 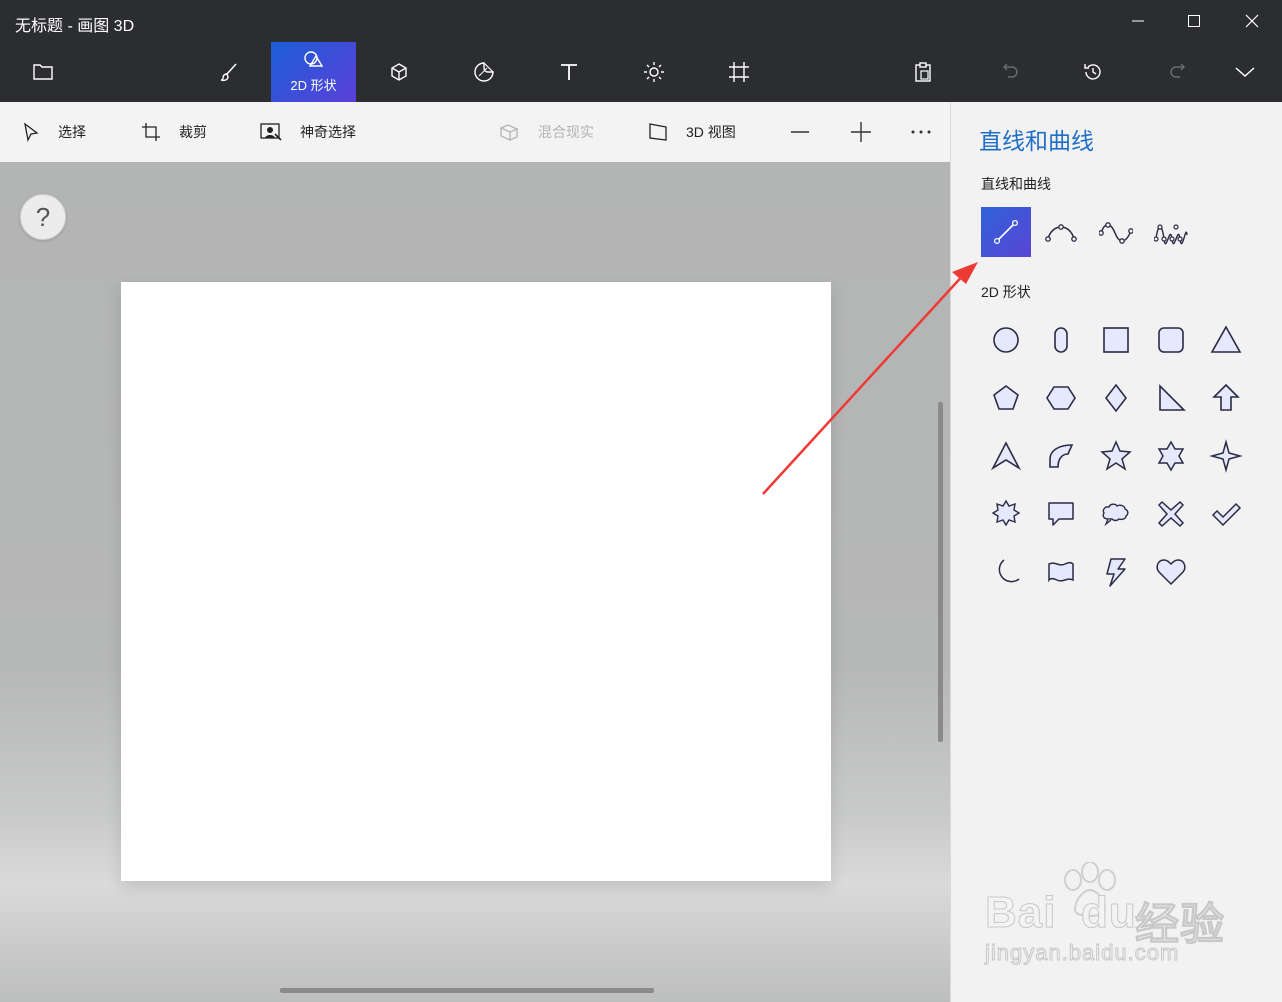 I want to click on arrowhead-button, so click(x=1006, y=456).